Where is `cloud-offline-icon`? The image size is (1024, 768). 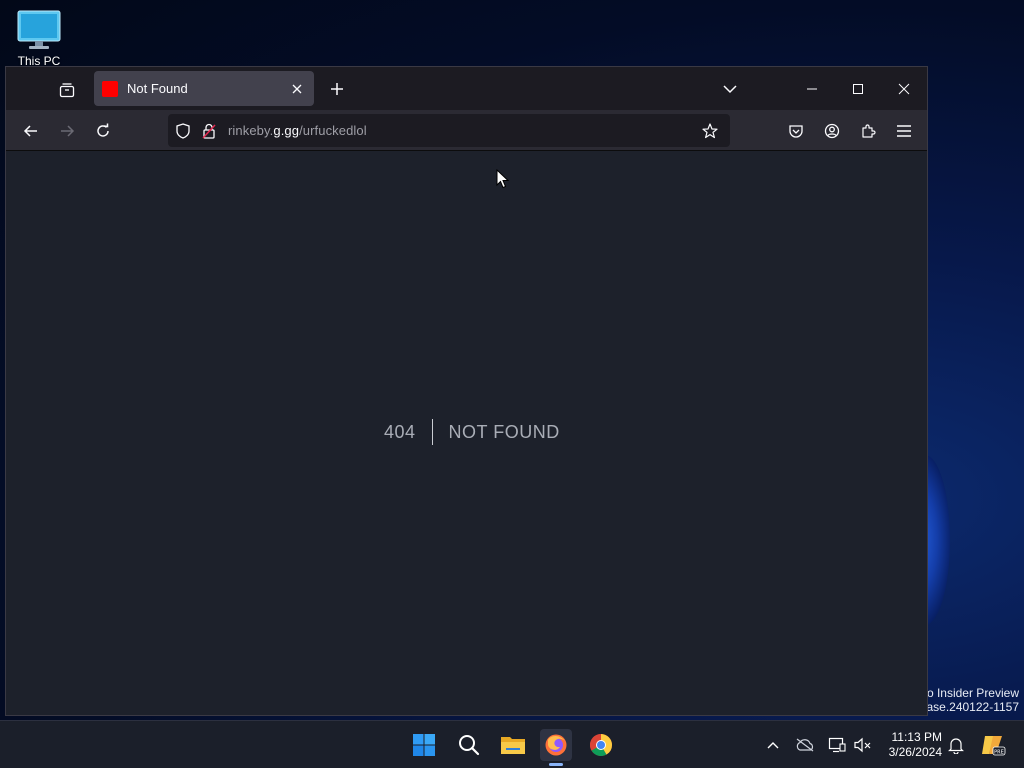
cloud-offline-icon is located at coordinates (805, 745).